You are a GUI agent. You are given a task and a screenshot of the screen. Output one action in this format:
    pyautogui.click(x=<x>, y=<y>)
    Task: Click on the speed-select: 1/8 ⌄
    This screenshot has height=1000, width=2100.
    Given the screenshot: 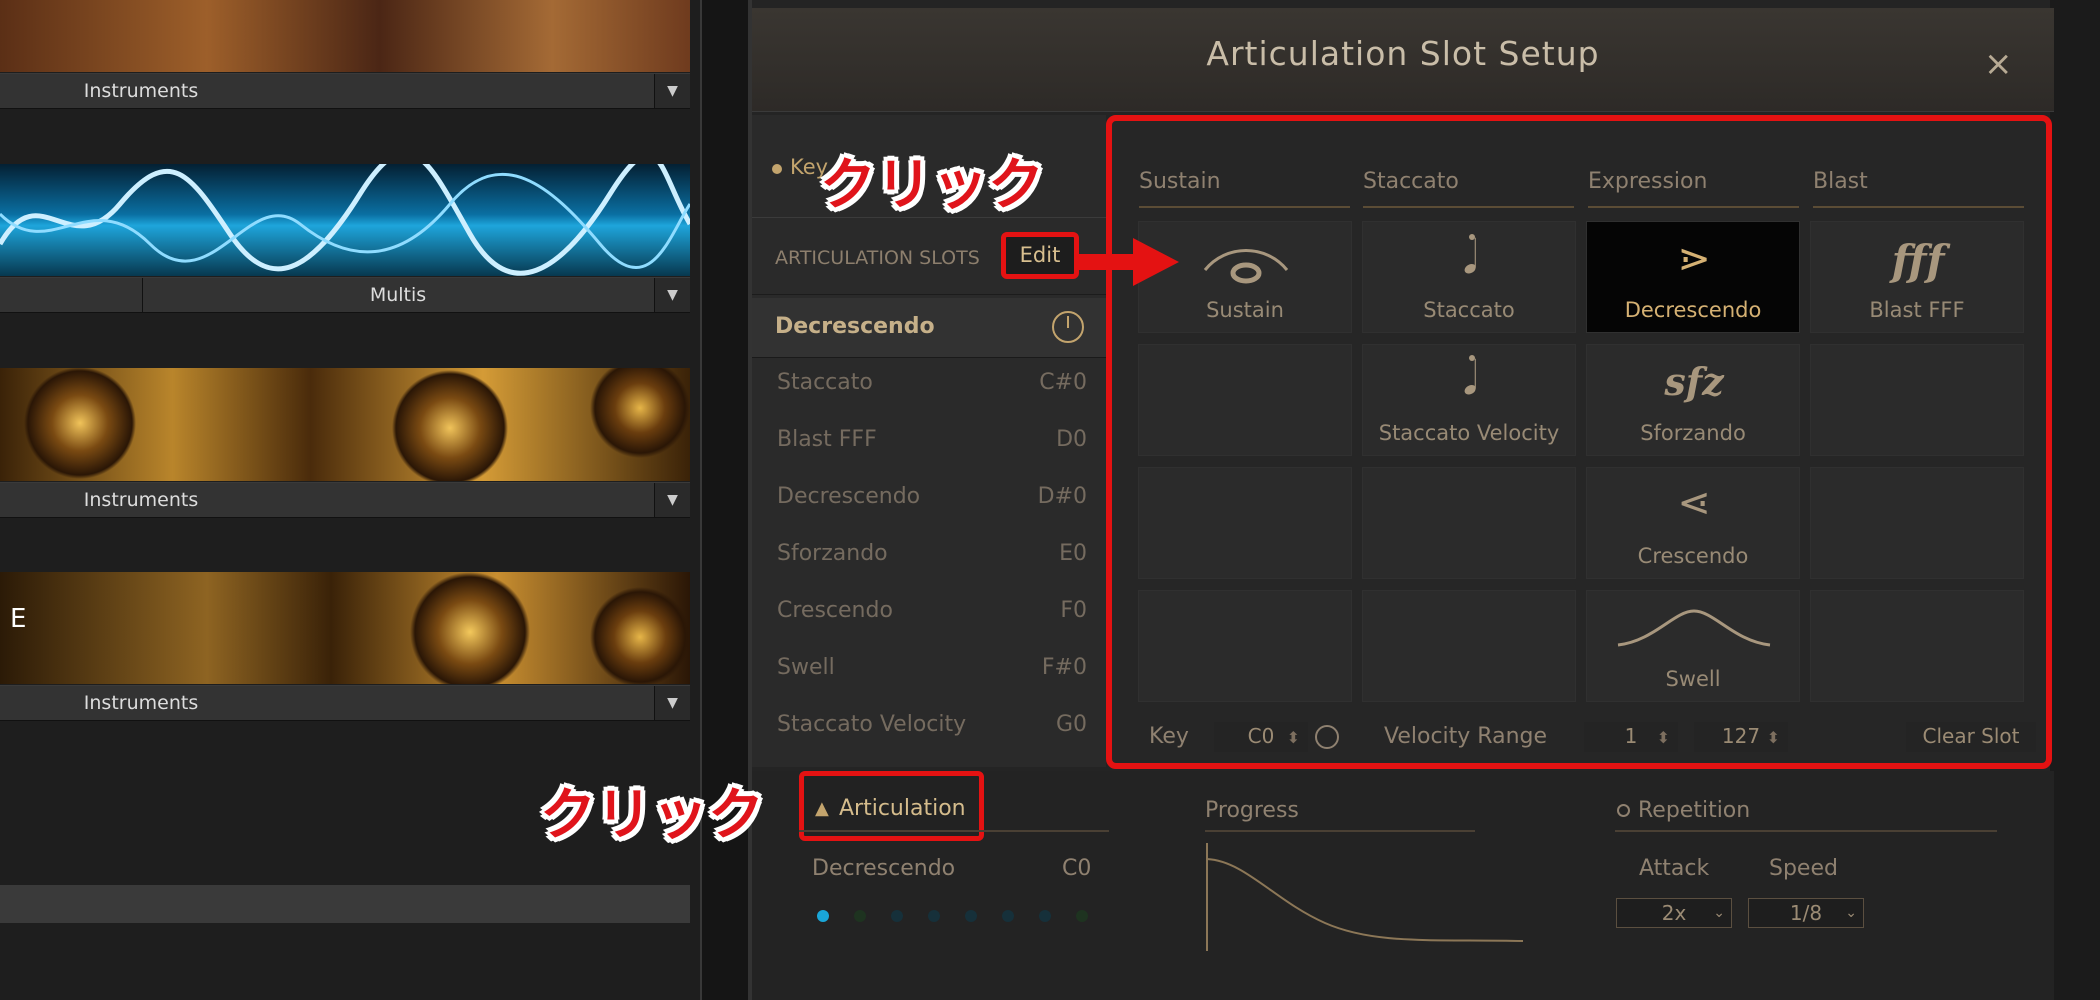 What is the action you would take?
    pyautogui.click(x=1806, y=913)
    